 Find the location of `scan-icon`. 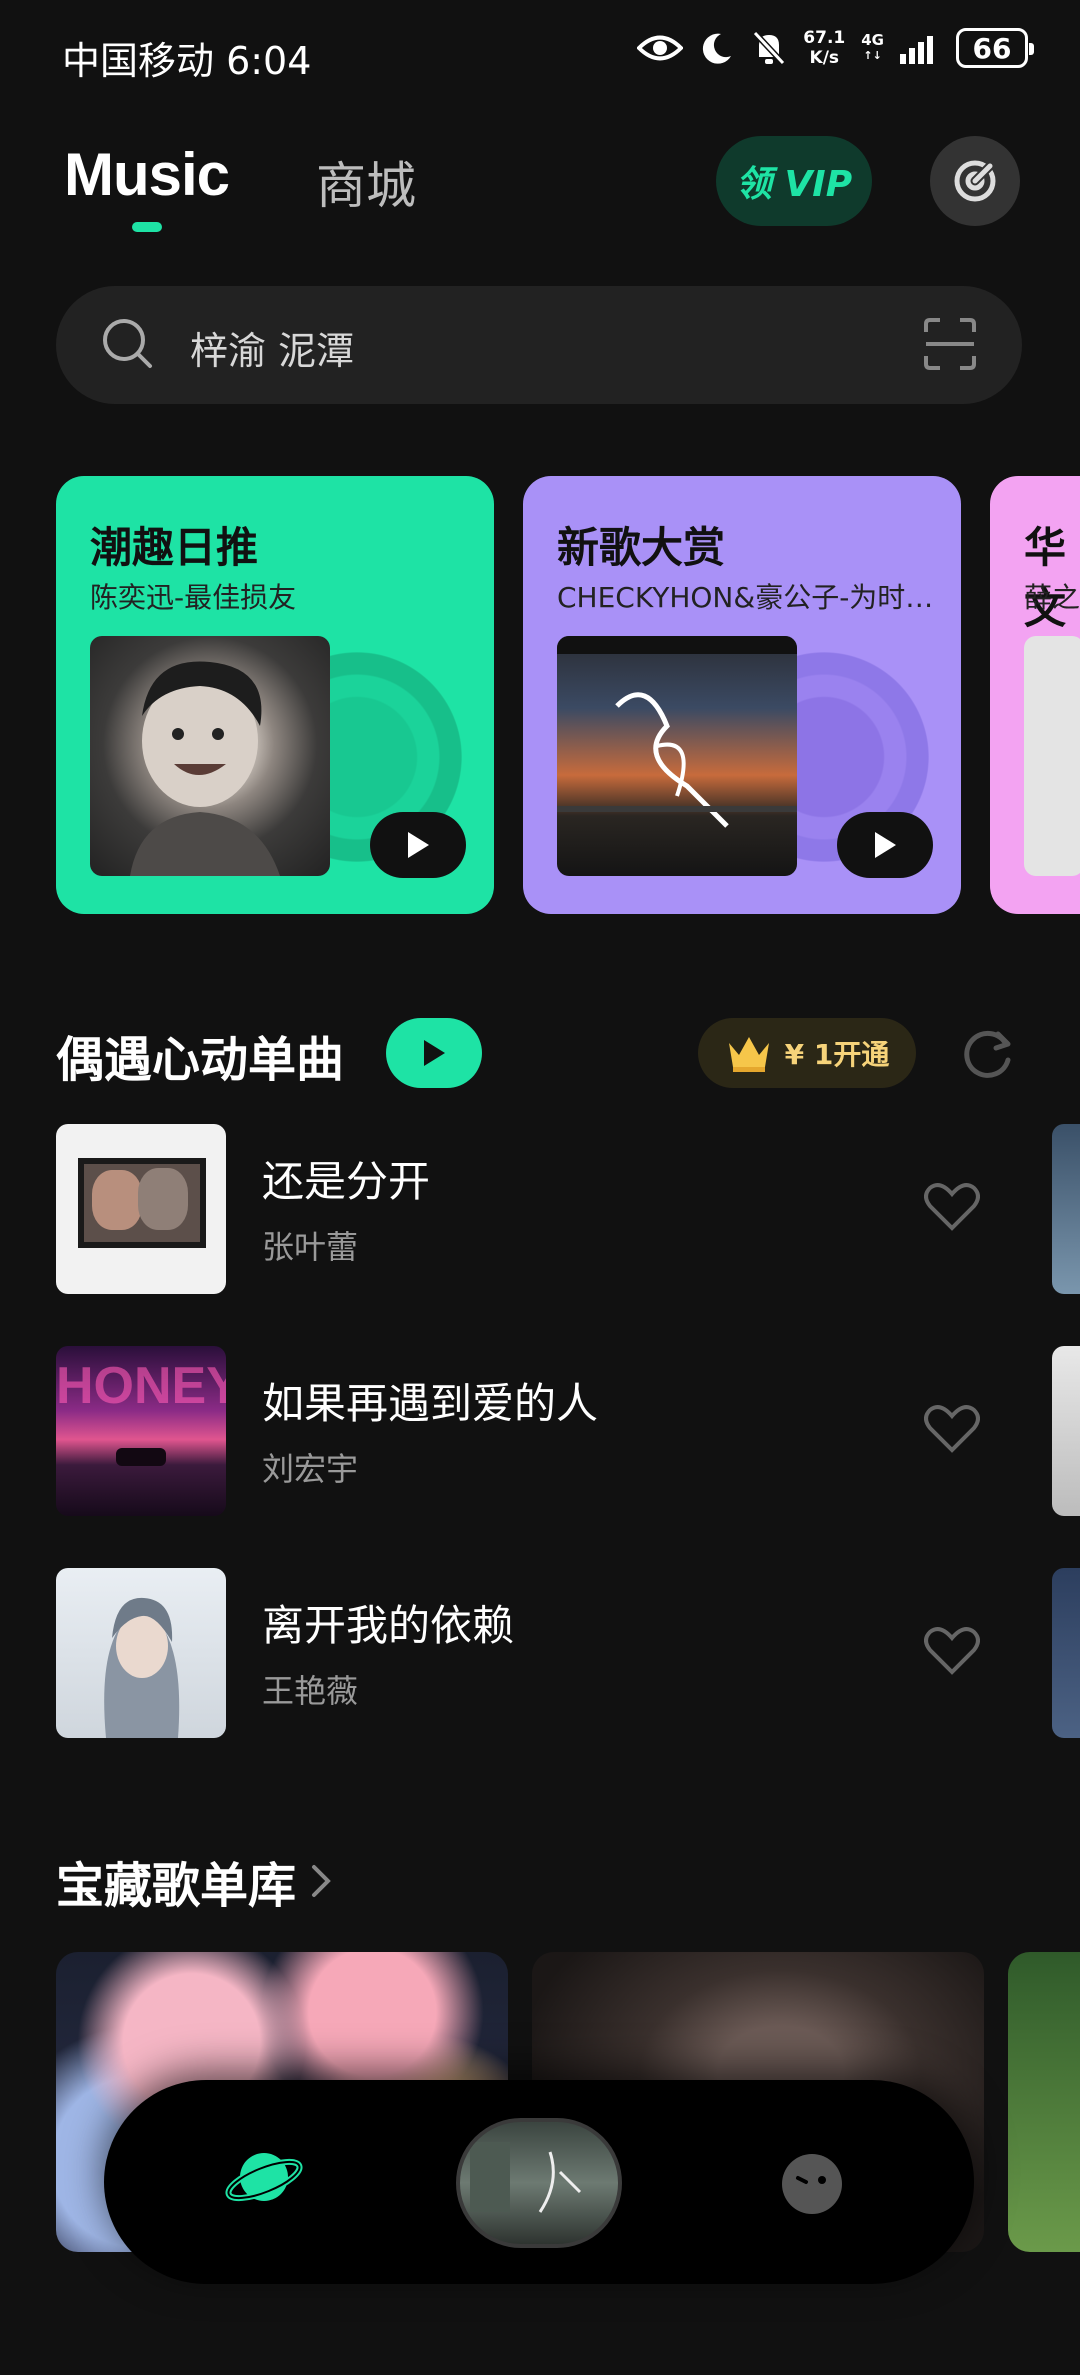

scan-icon is located at coordinates (950, 344).